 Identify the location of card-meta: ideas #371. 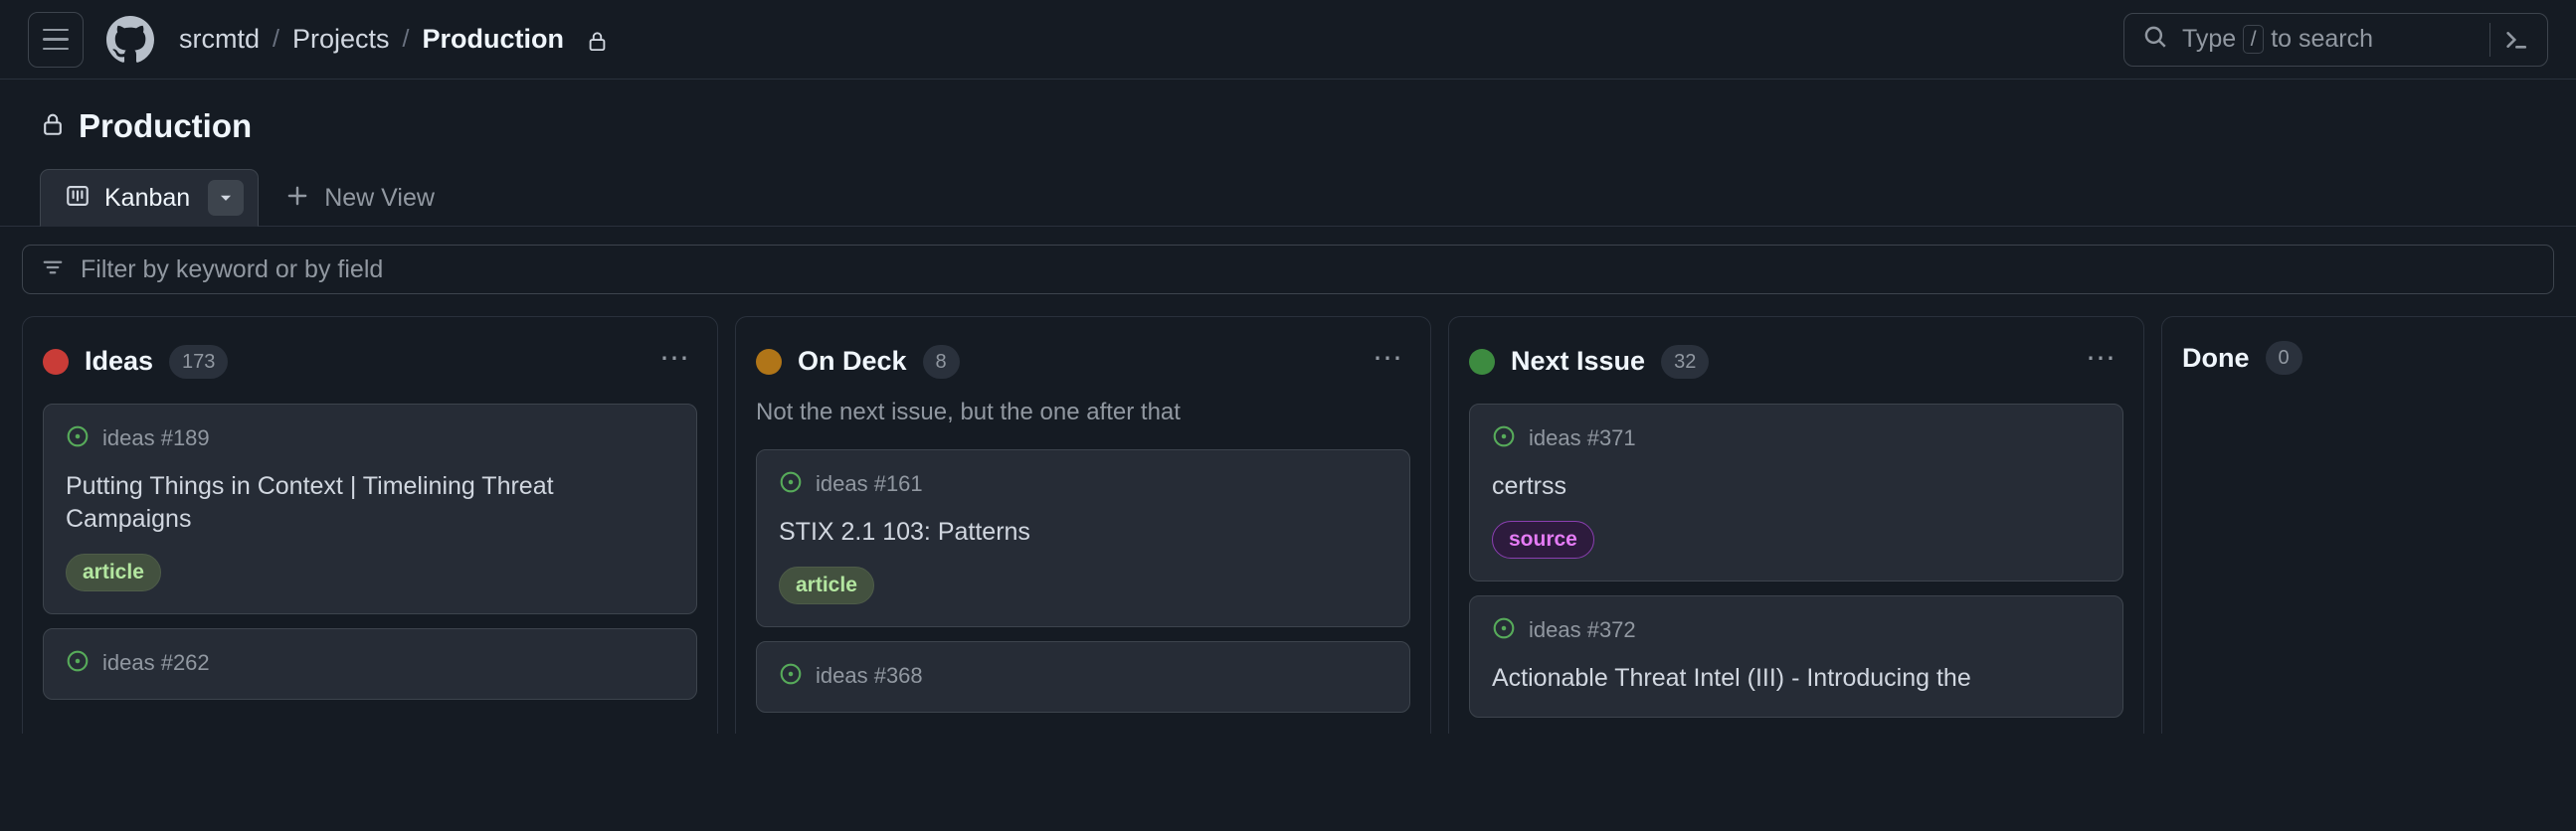
(1796, 438).